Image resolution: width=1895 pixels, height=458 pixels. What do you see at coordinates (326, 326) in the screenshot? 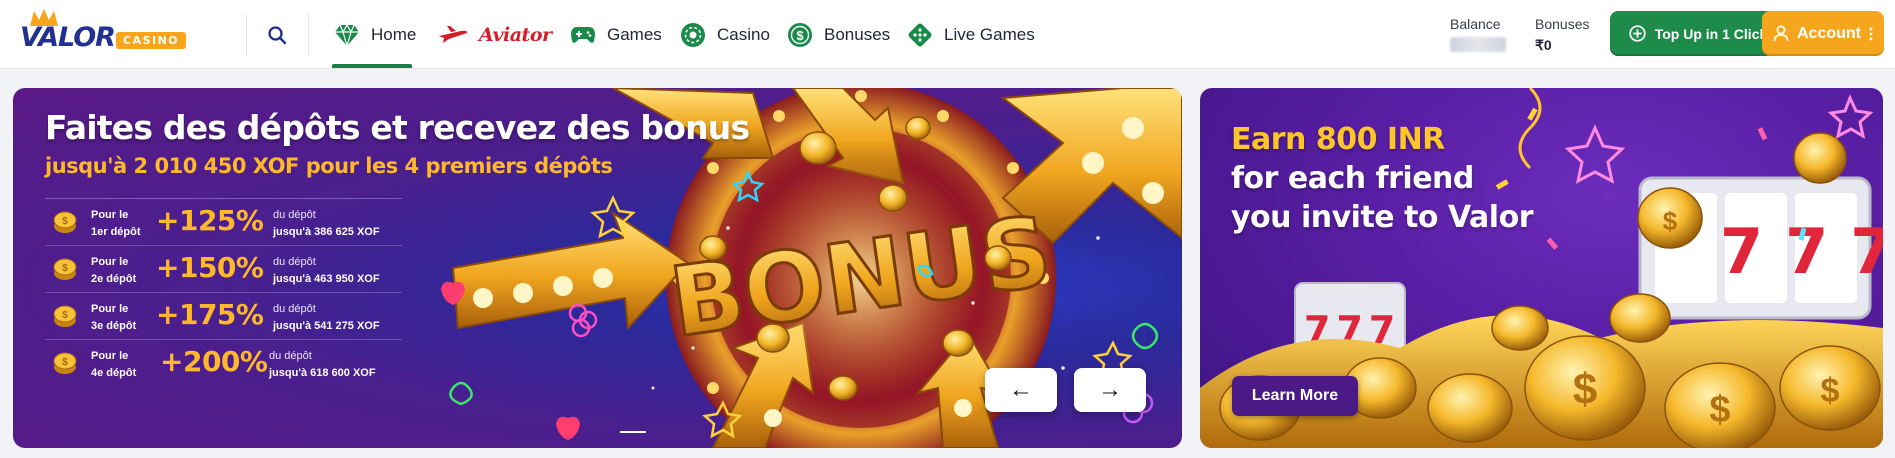
I see `deposit-amount: jusqu'à 541 275 XOF` at bounding box center [326, 326].